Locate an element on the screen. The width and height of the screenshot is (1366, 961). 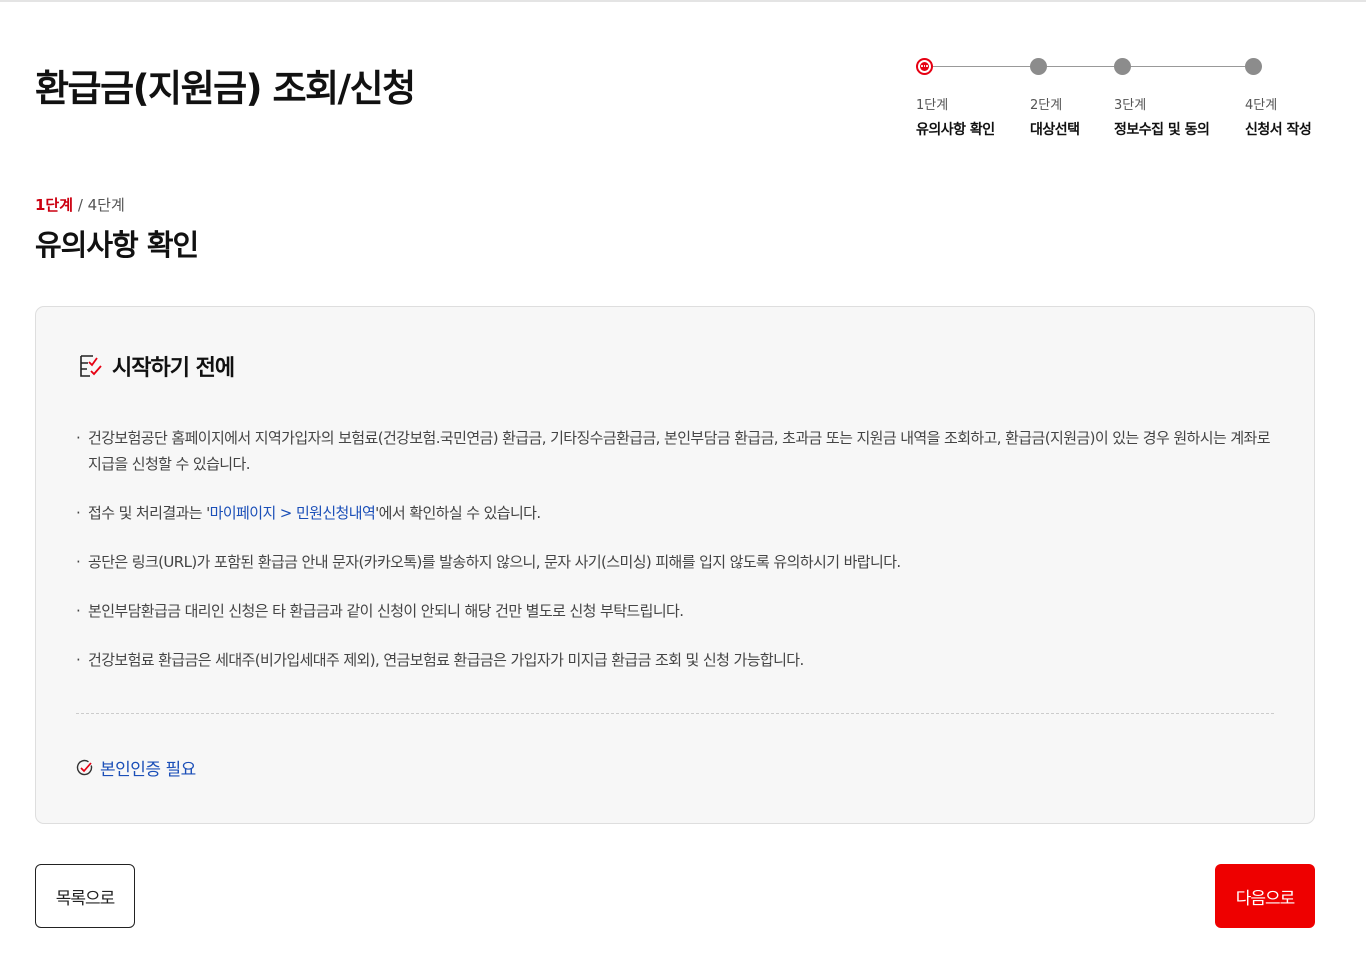
step-progress: 1단계 / 4단계 is located at coordinates (80, 204).